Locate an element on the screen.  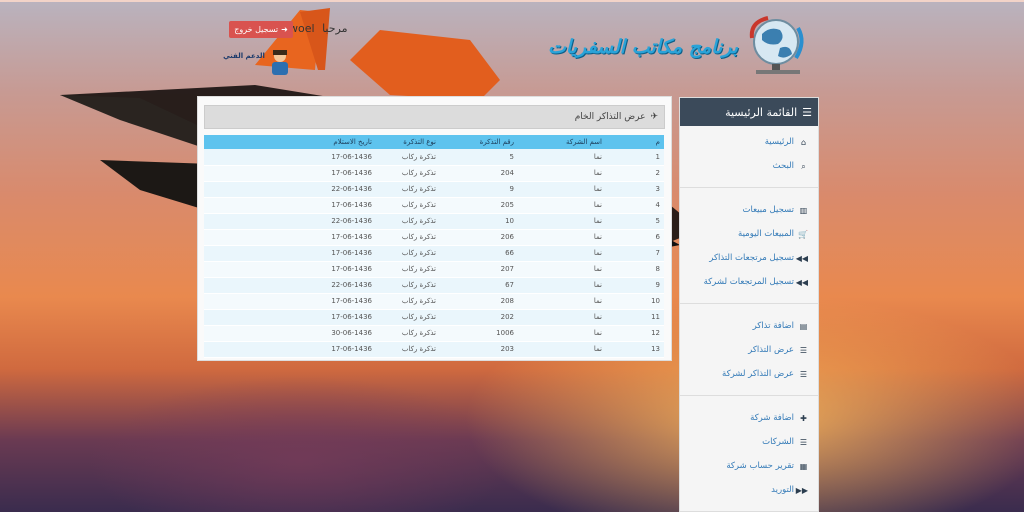
sidebar-item-home: ⌂ الرئيسية is located at coordinates (749, 142).